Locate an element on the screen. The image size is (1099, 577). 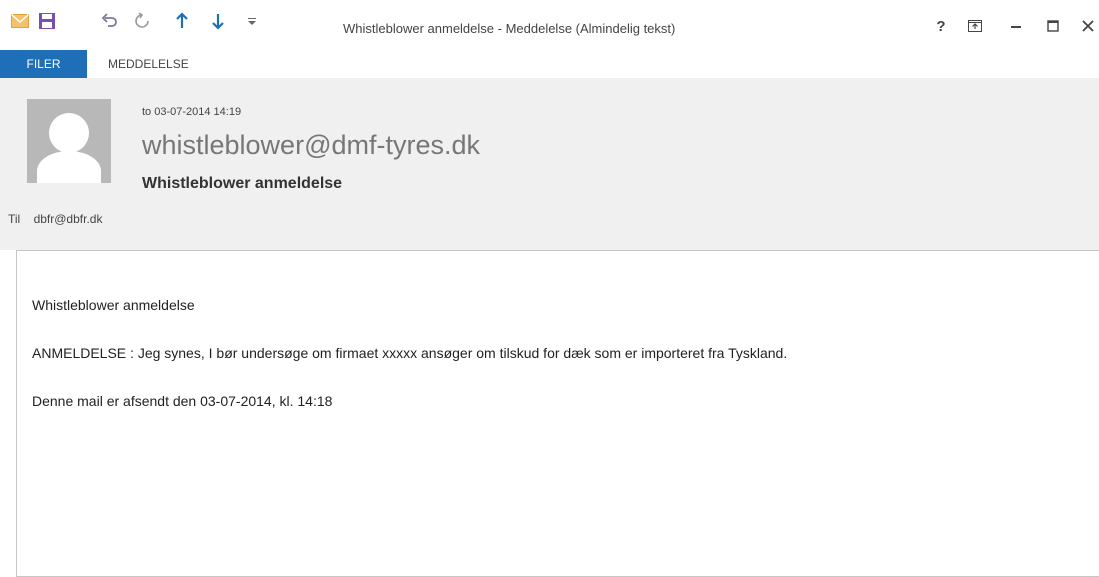
customize-toolbar-icon is located at coordinates (252, 21).